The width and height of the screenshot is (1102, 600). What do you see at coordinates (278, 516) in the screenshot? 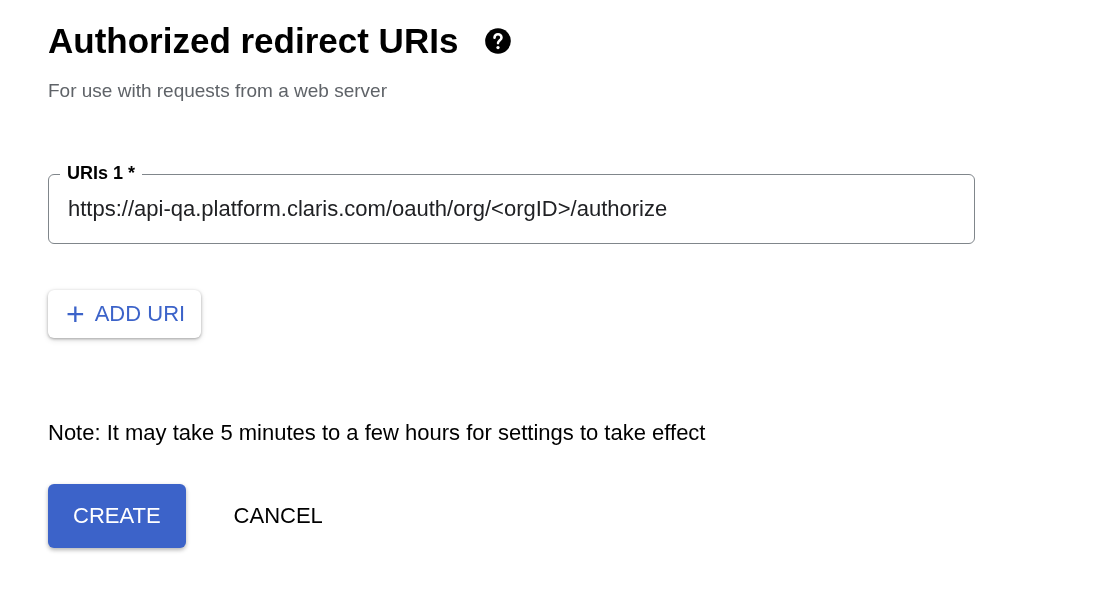
I see `cancel-button: CANCEL` at bounding box center [278, 516].